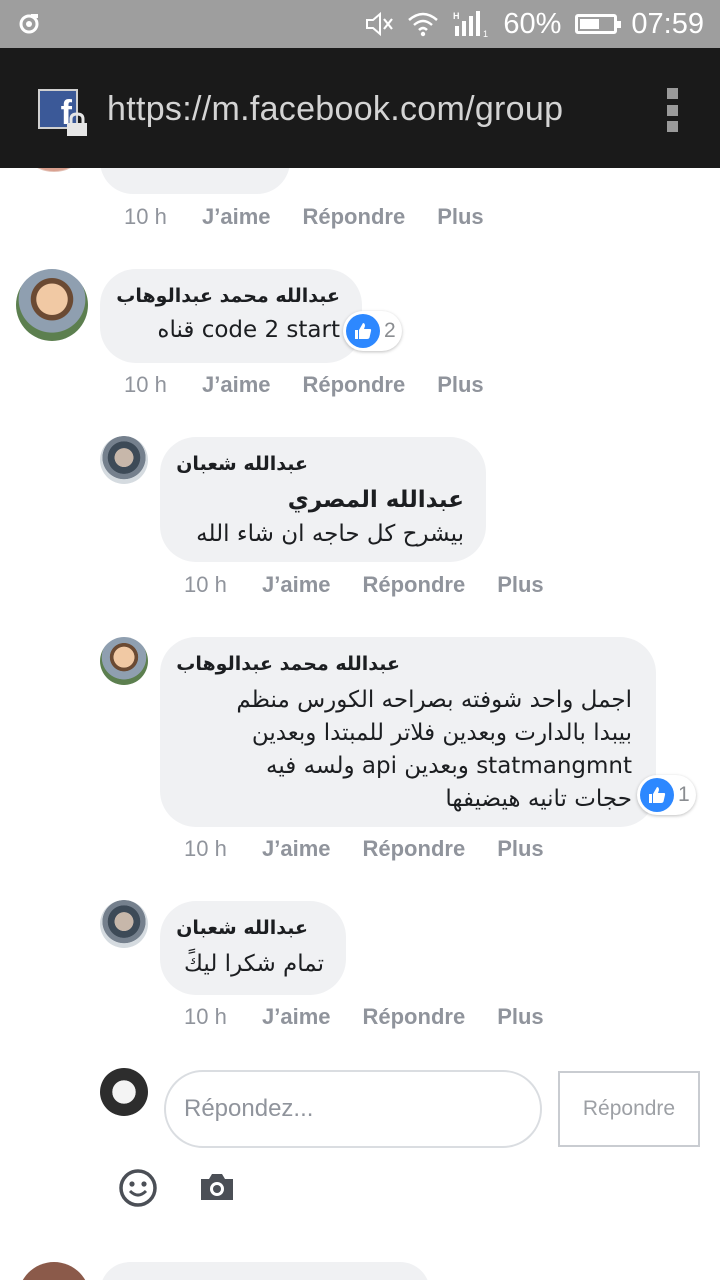 The image size is (720, 1280). Describe the element at coordinates (538, 799) in the screenshot. I see `comment-text: حجات تانيه هيضيفها` at that location.